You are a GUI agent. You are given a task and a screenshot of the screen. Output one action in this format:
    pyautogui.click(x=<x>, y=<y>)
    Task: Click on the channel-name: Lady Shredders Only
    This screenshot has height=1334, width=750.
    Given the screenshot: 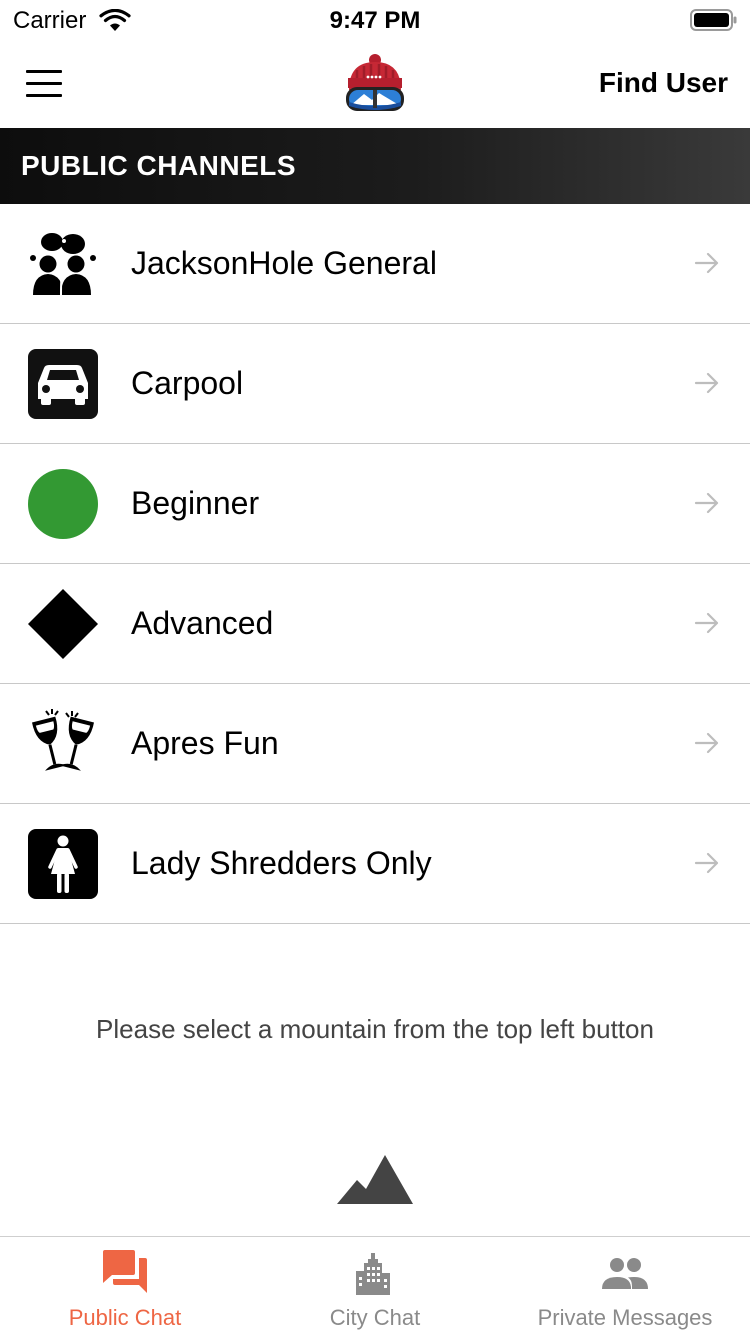 What is the action you would take?
    pyautogui.click(x=281, y=863)
    